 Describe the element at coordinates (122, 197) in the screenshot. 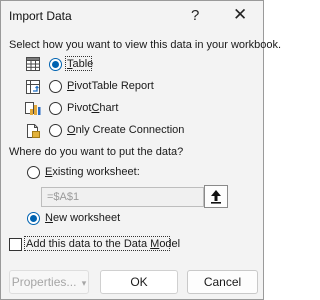

I see `cell-reference-input: =$A$1` at that location.